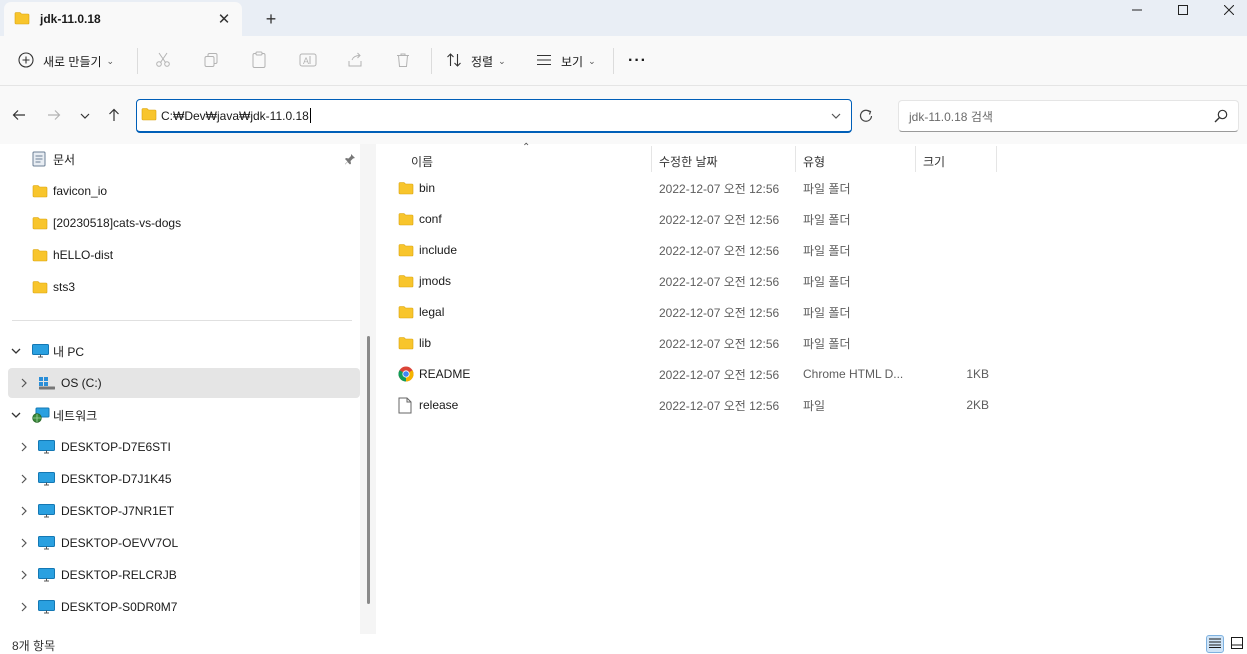 Image resolution: width=1247 pixels, height=654 pixels. I want to click on sidebar-item-computer: DESKTOP-D7E6STI, so click(184, 447).